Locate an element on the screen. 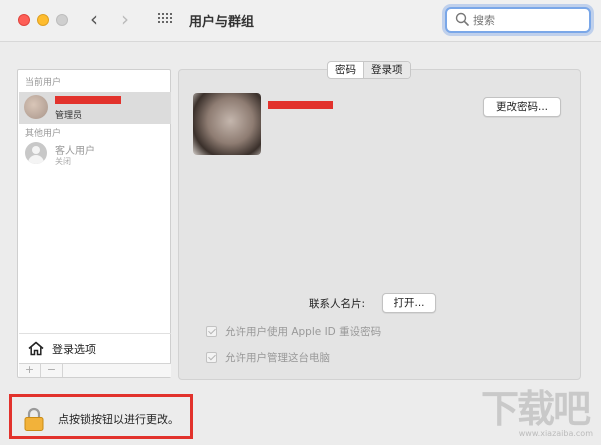 The width and height of the screenshot is (601, 445). close-window-button is located at coordinates (24, 20).